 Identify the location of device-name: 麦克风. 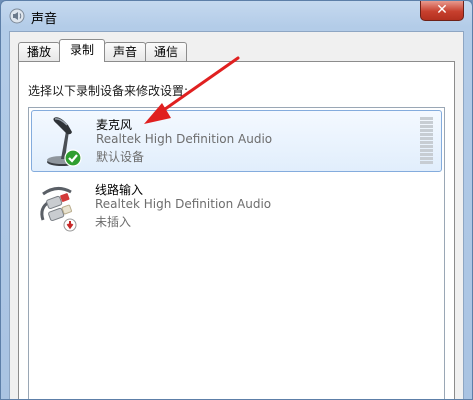
(114, 125).